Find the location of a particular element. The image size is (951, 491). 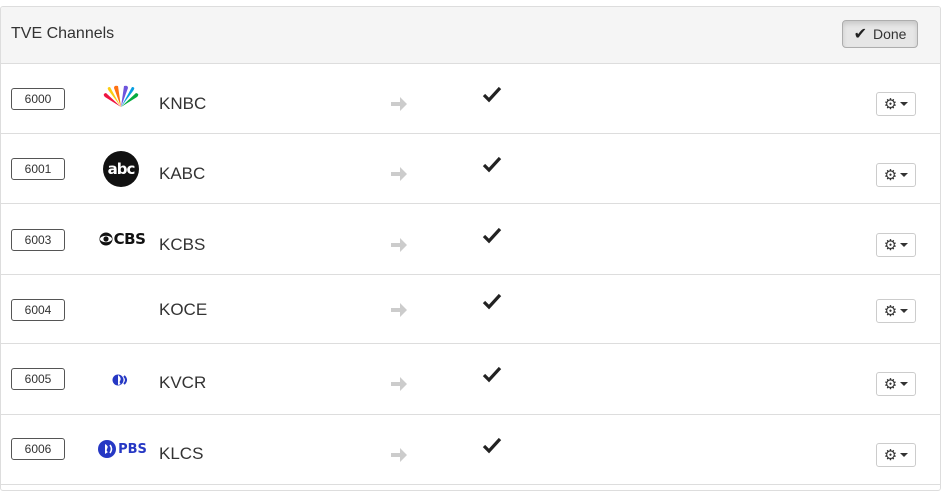

checkmark-icon: ✔ is located at coordinates (860, 34).